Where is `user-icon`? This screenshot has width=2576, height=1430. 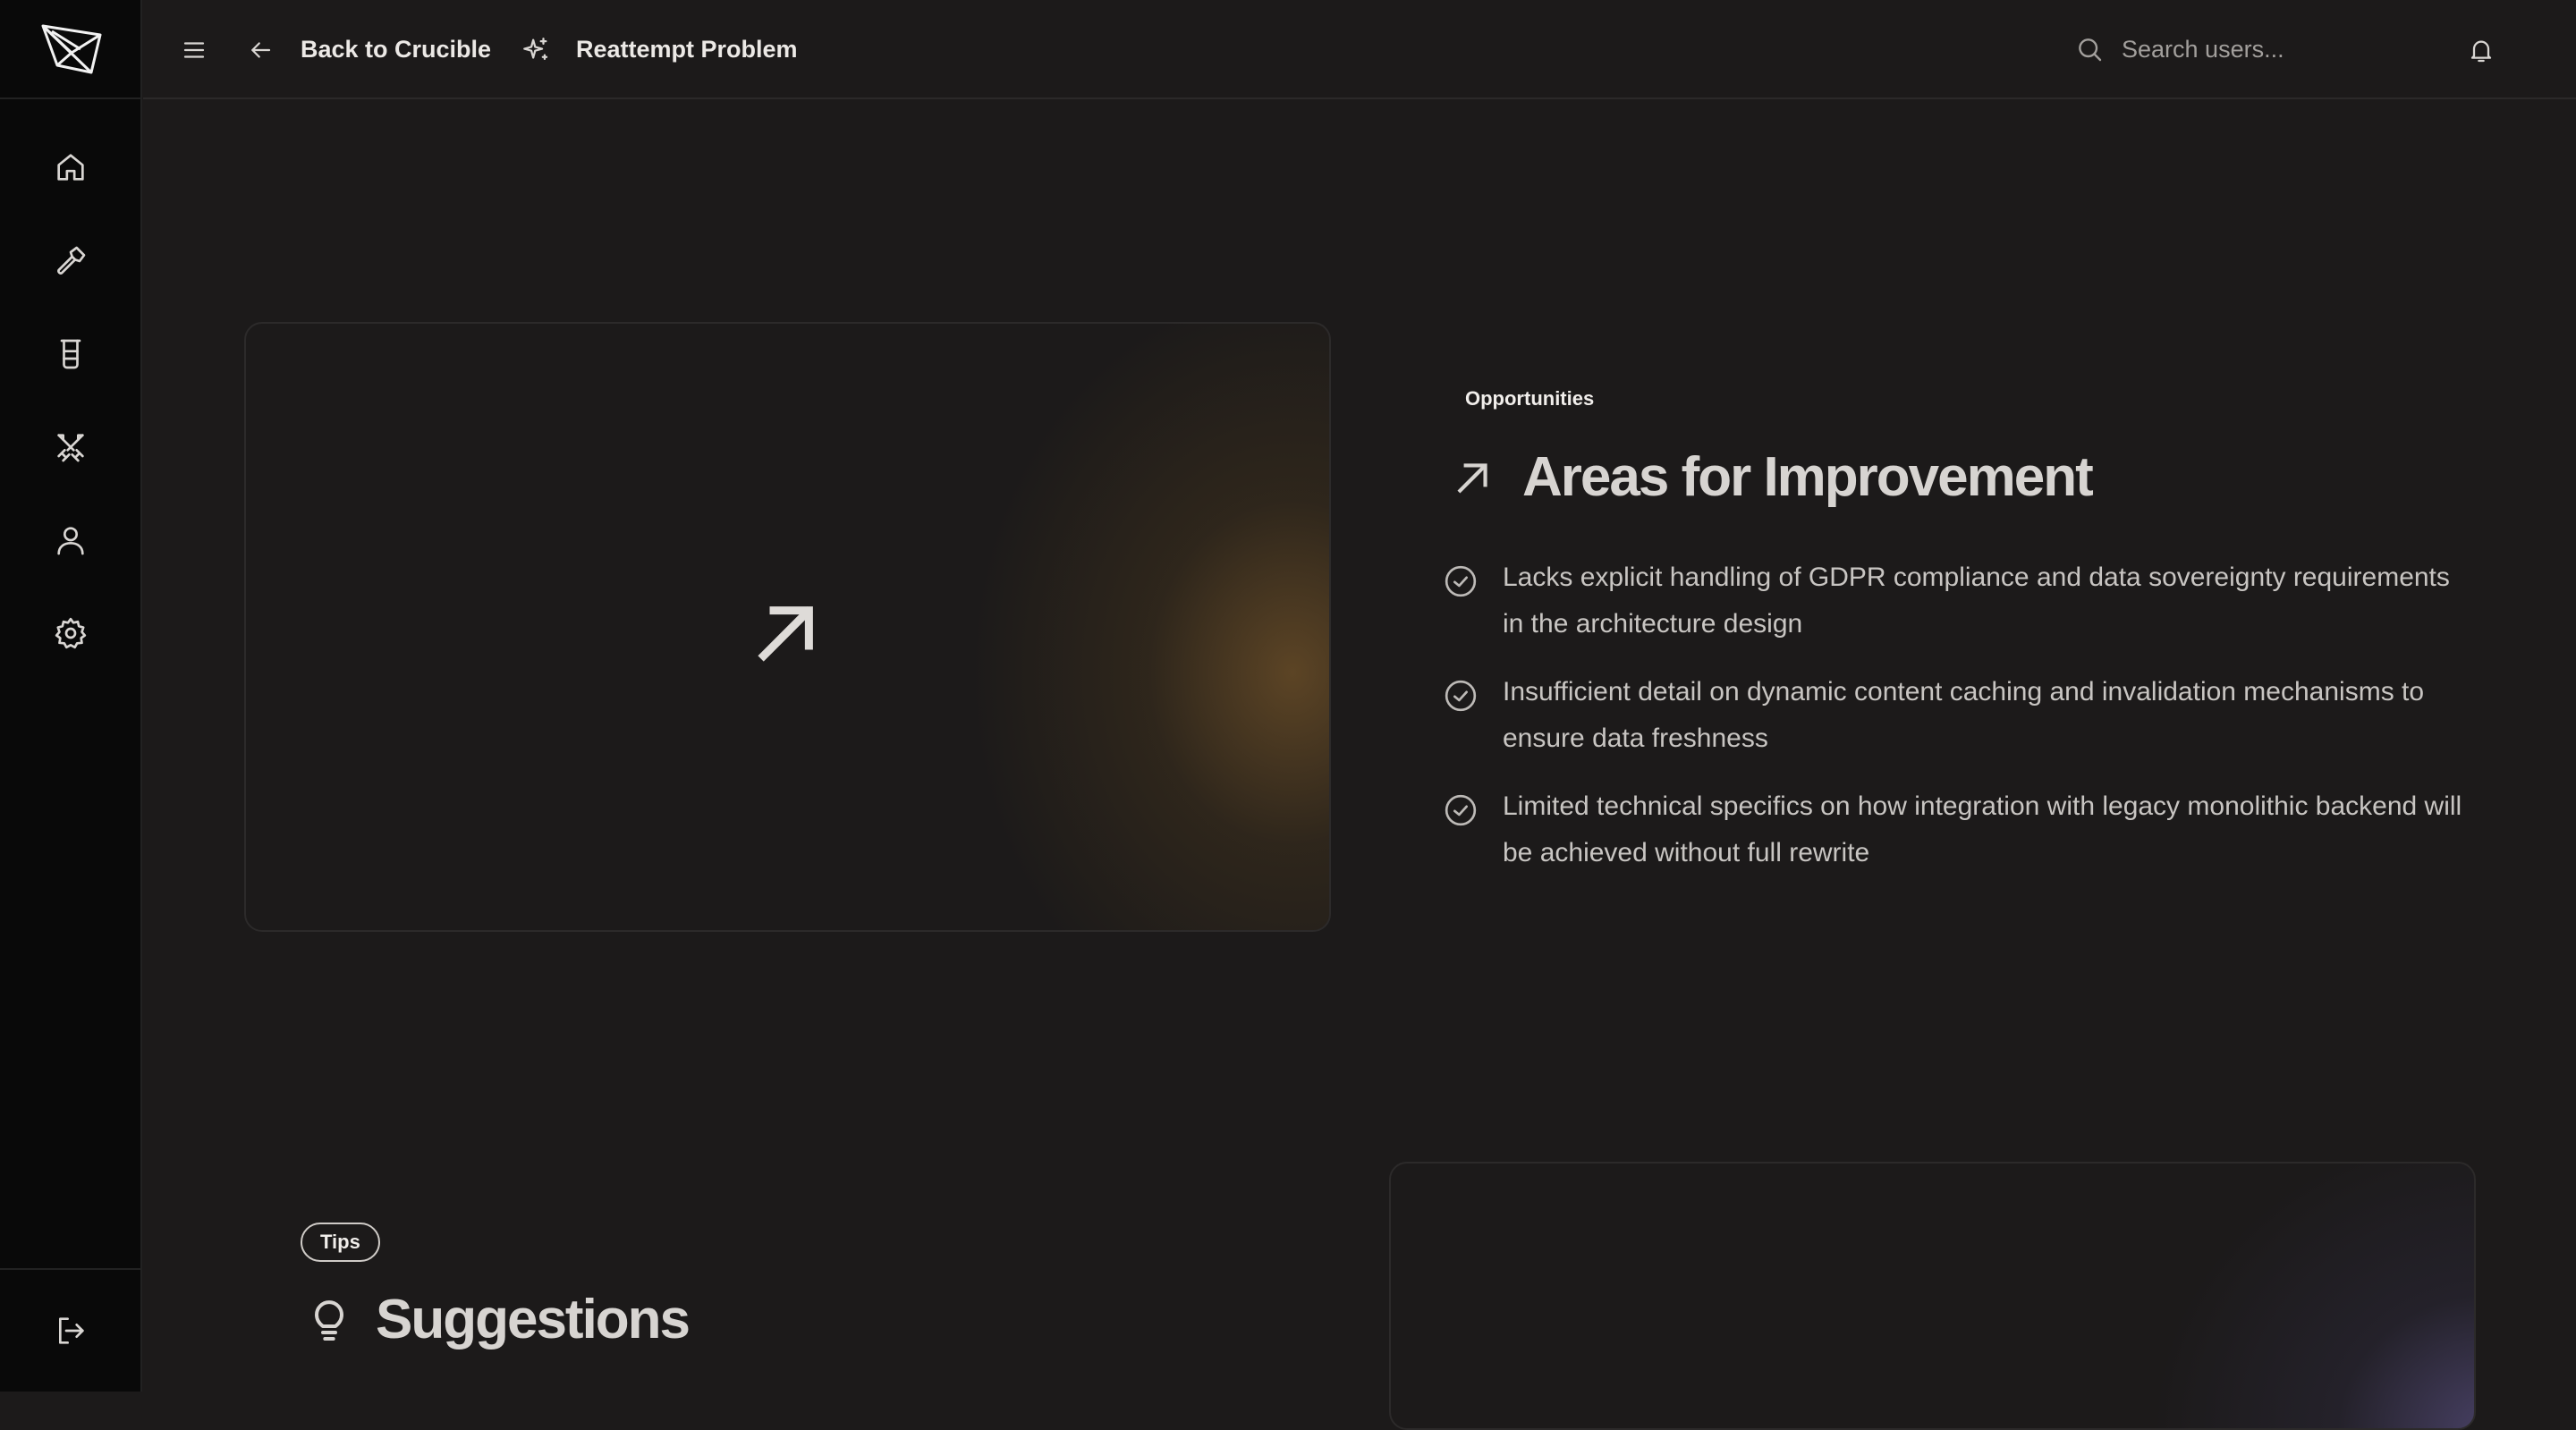
user-icon is located at coordinates (70, 541).